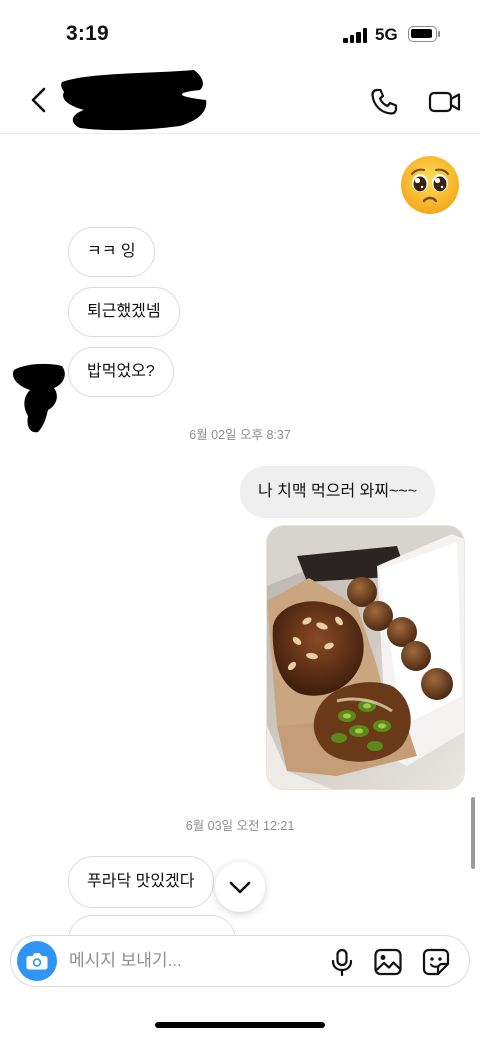  What do you see at coordinates (338, 492) in the screenshot?
I see `outgoing-message: 나 치맥 먹으러 와찌~~~` at bounding box center [338, 492].